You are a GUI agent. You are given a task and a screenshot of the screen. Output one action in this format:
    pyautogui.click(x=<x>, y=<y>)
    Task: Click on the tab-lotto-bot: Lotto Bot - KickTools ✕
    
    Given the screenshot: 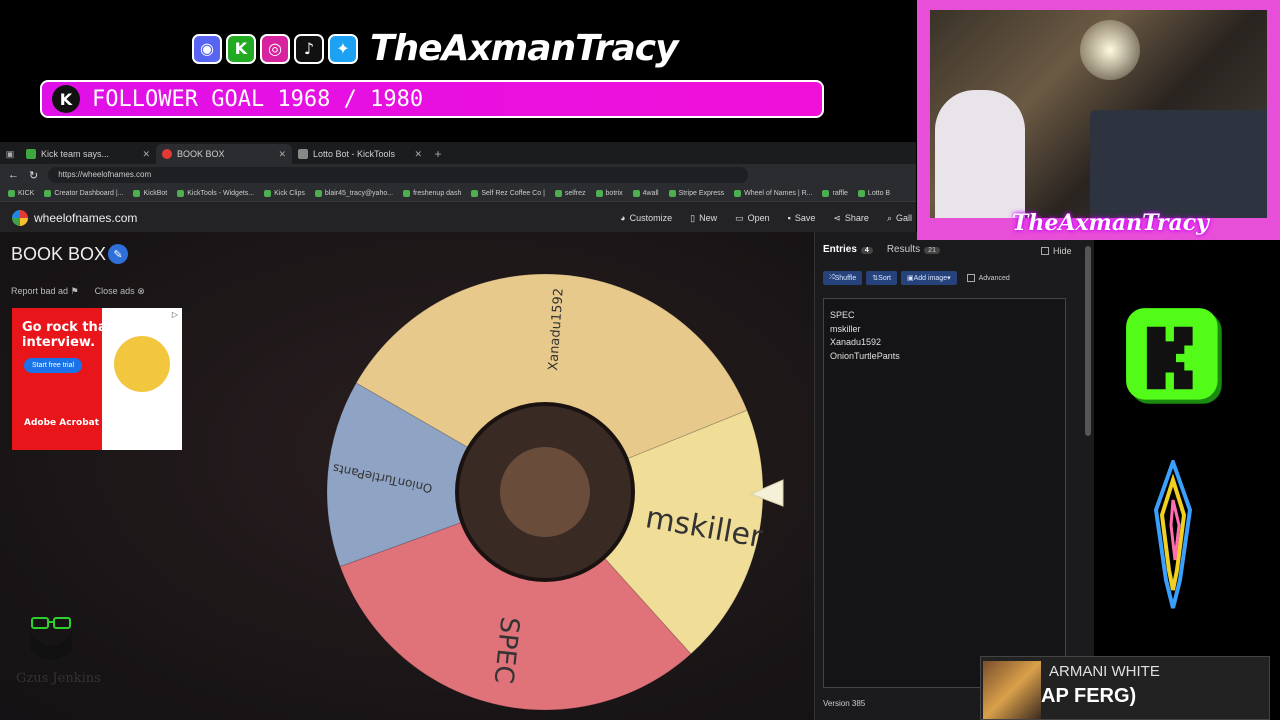 What is the action you would take?
    pyautogui.click(x=360, y=154)
    